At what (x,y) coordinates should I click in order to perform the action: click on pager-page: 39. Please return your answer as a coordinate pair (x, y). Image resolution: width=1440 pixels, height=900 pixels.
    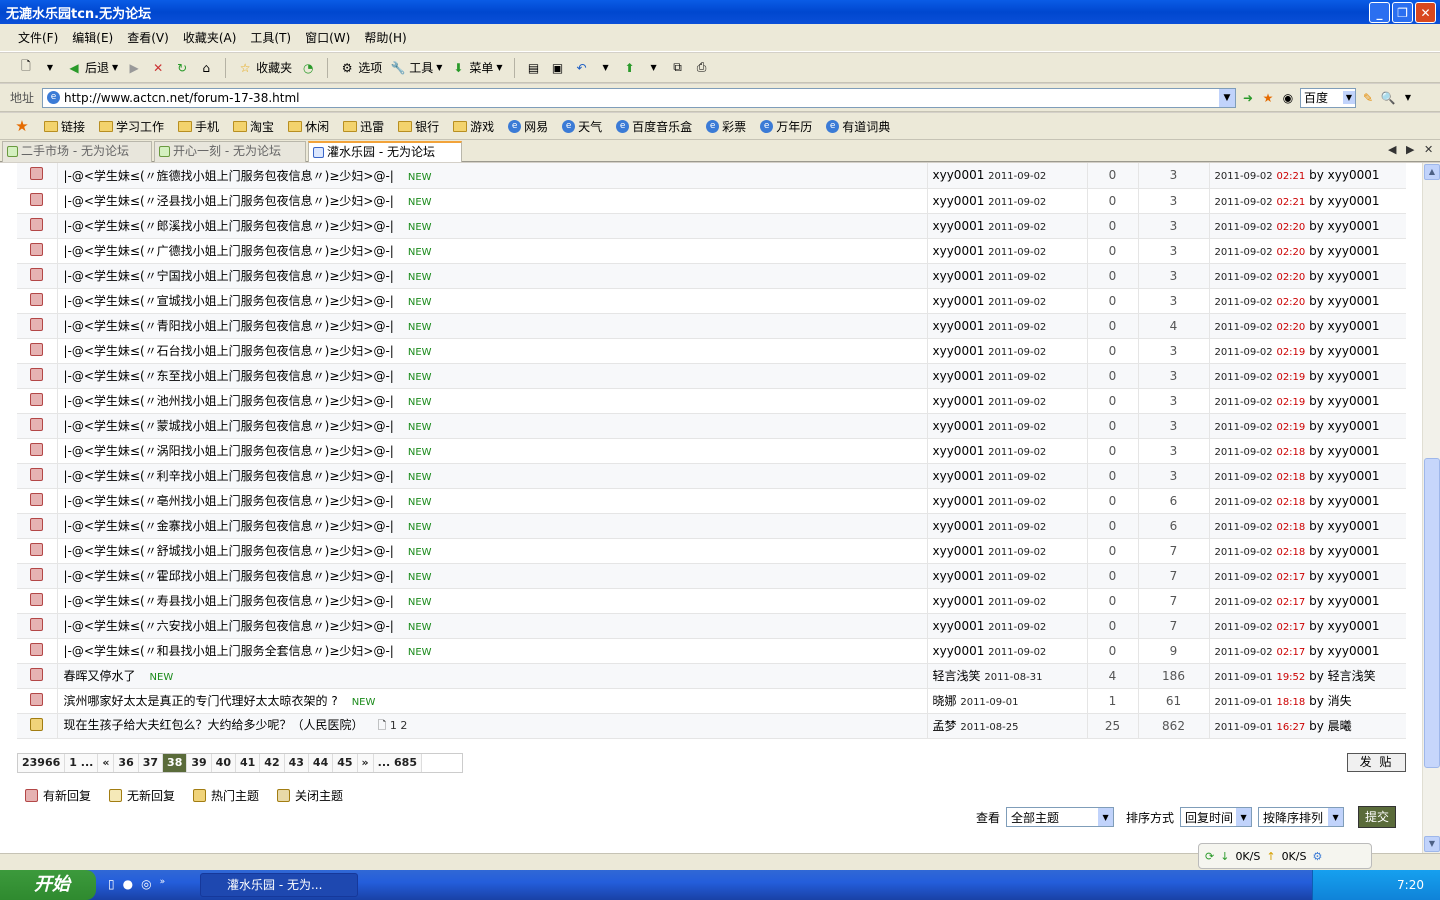
    Looking at the image, I should click on (199, 763).